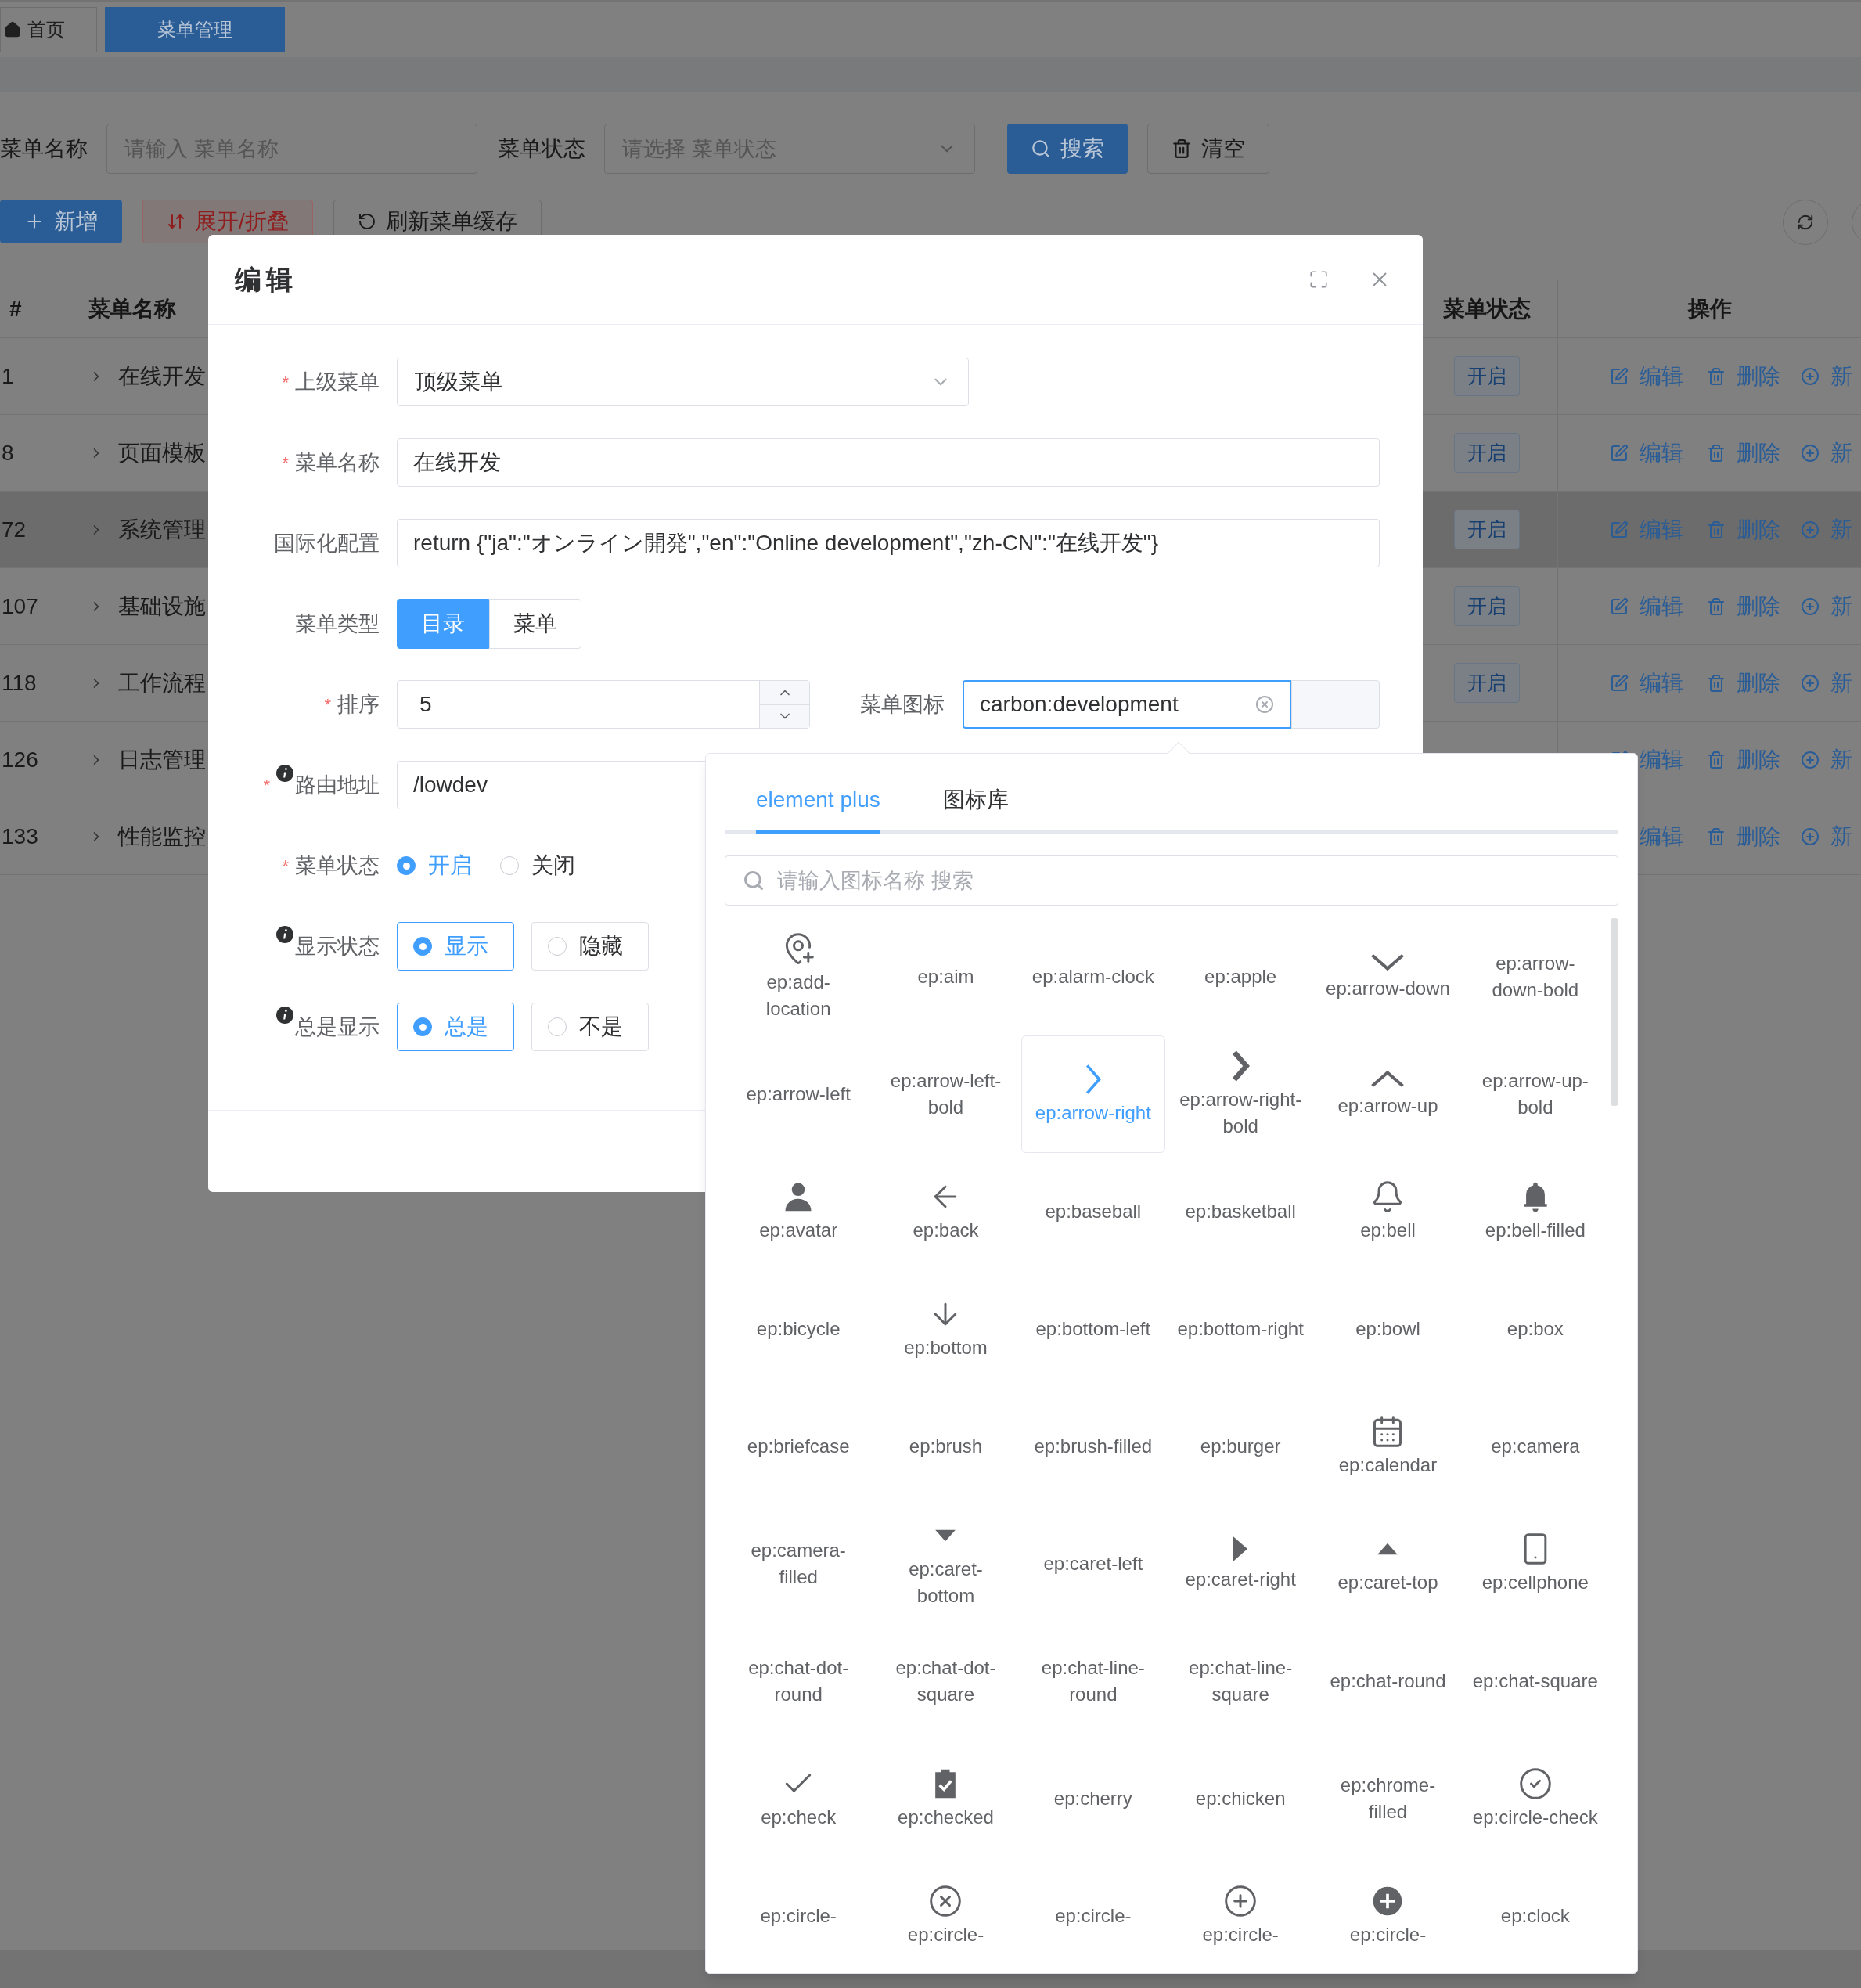 This screenshot has width=1861, height=1988. I want to click on table-cell-text: 日志管理, so click(162, 759).